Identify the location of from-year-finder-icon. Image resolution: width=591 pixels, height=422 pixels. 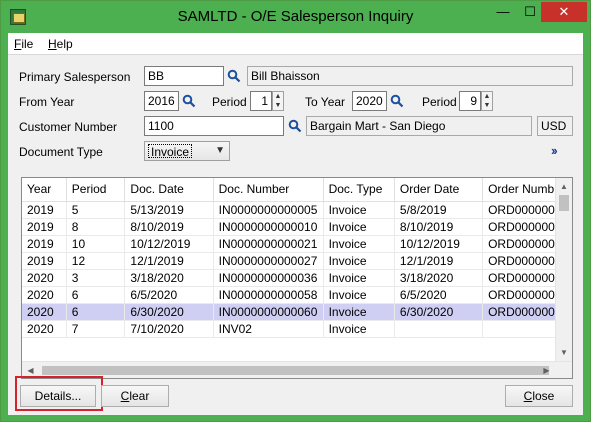
(189, 101).